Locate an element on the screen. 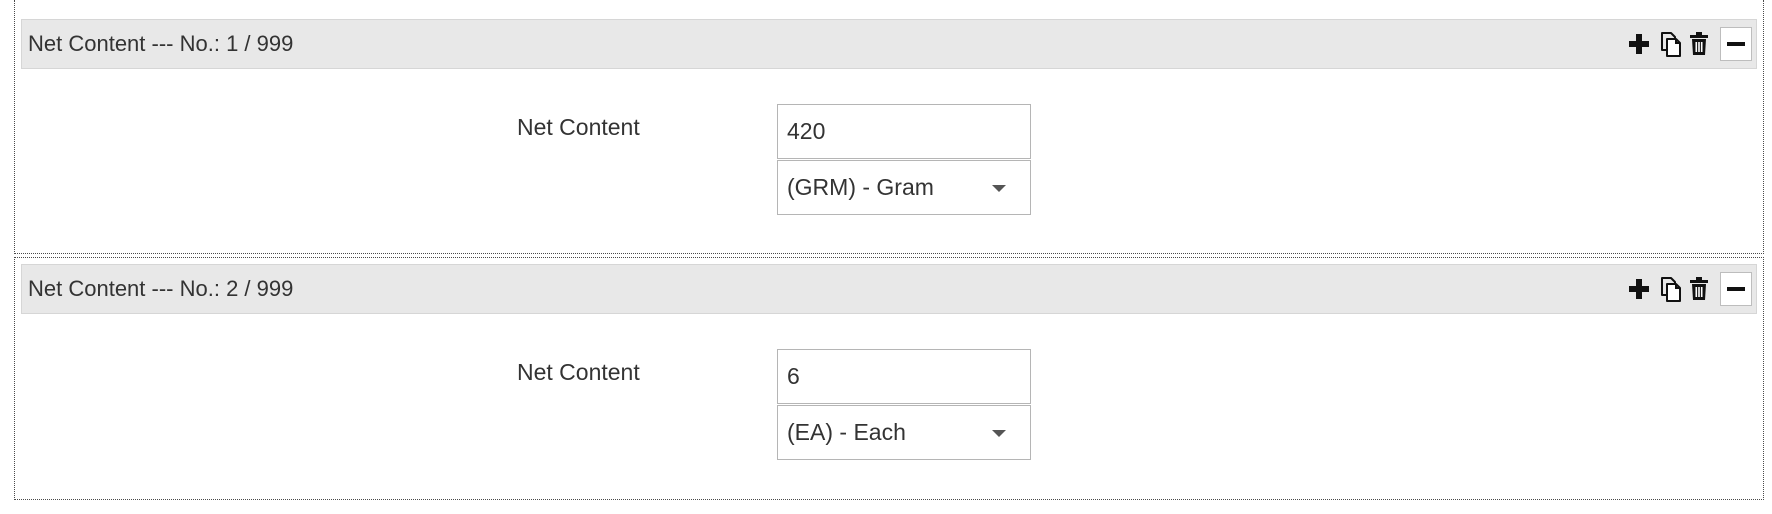 The width and height of the screenshot is (1772, 514). section-title: Net Content --- No.: 1 / 999 is located at coordinates (161, 43).